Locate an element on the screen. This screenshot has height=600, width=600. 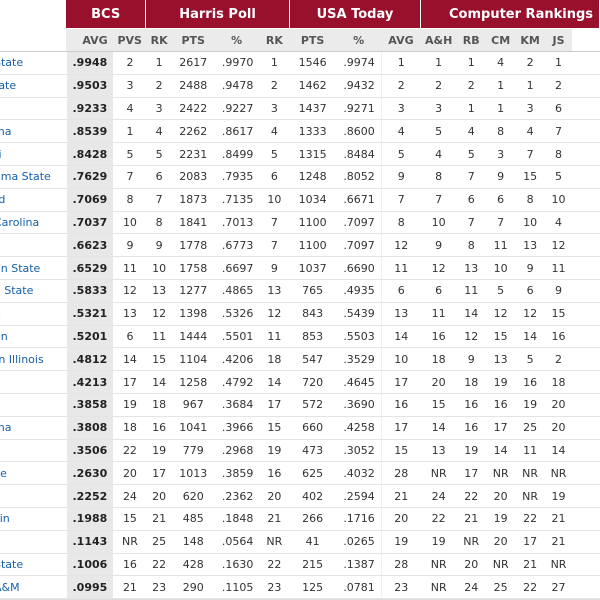
col-usa-rk: RK is located at coordinates (274, 40).